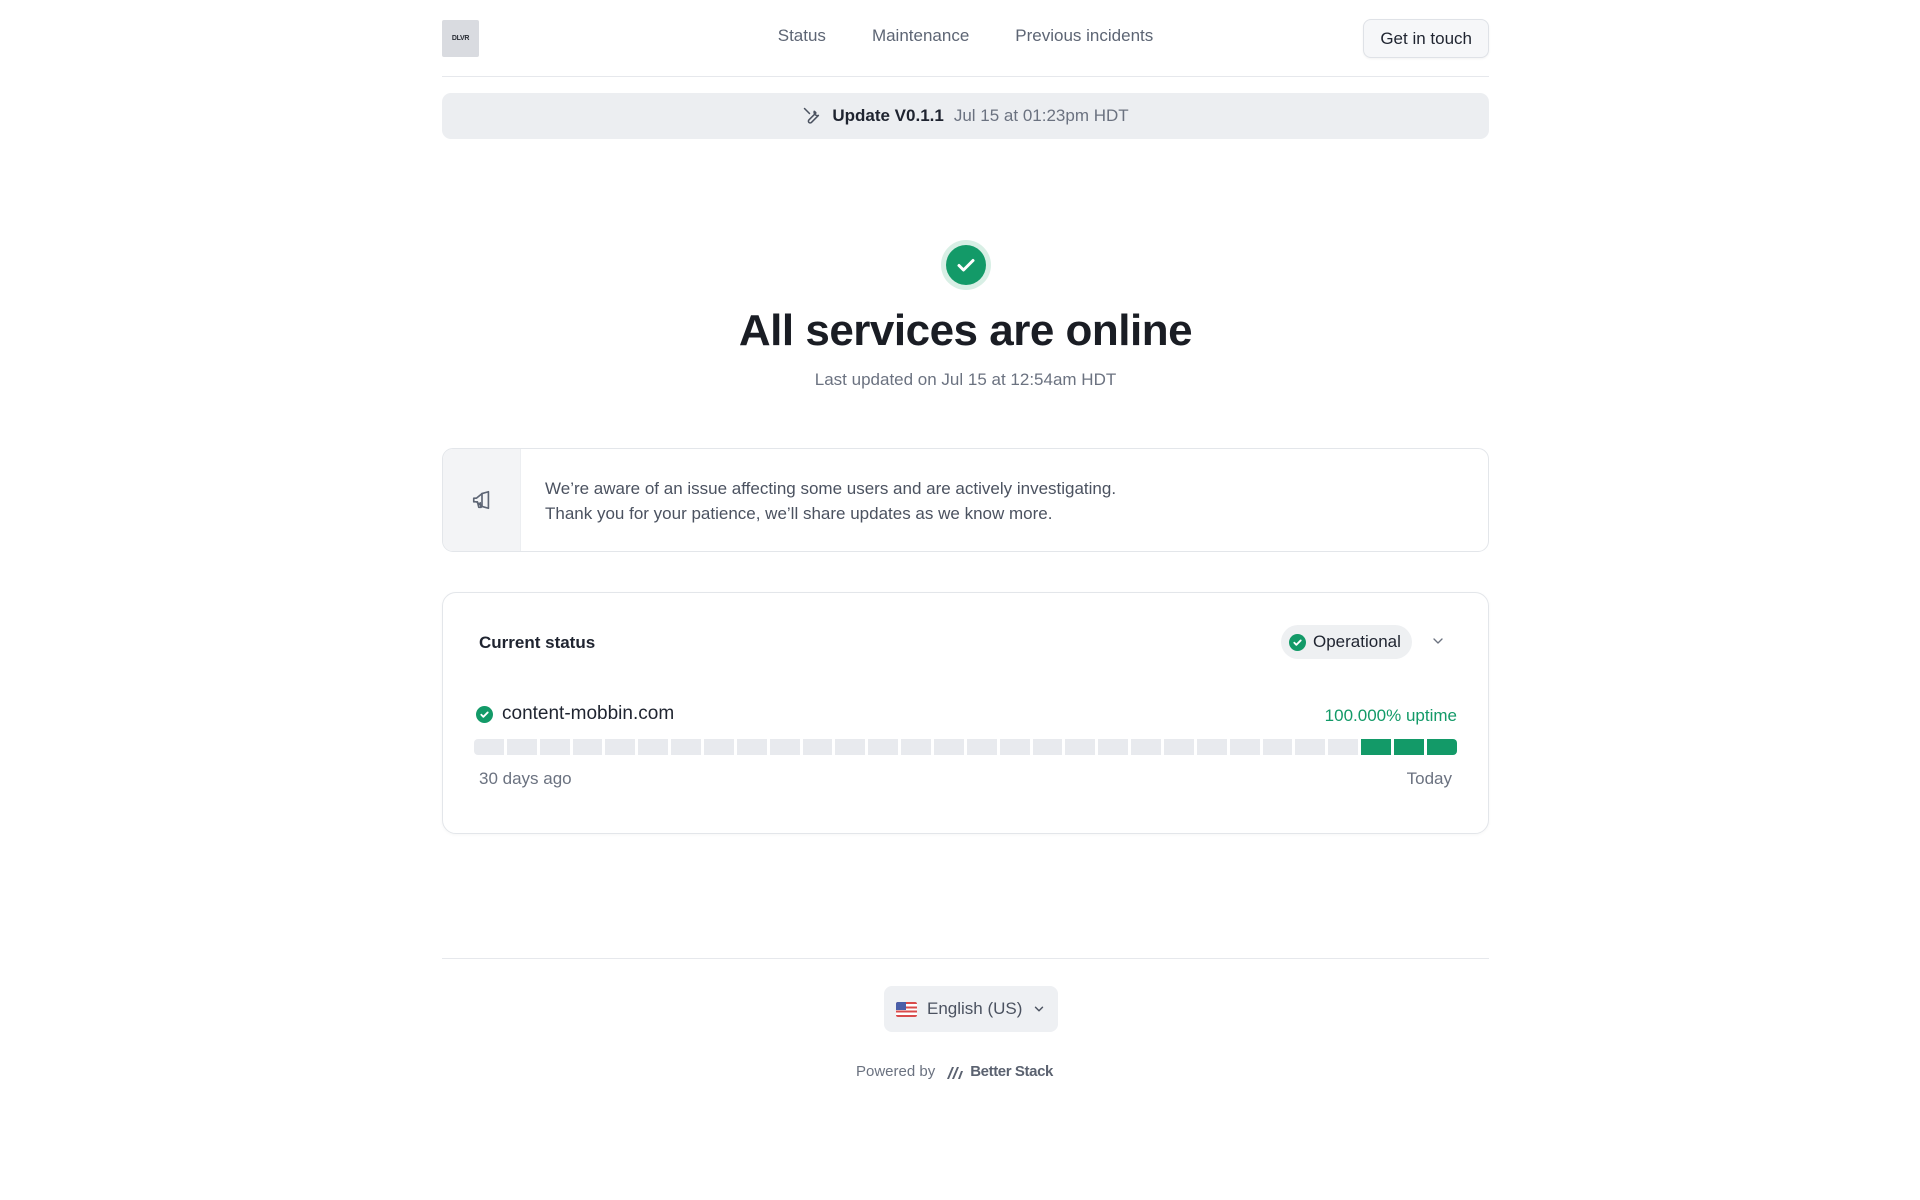 The image size is (1920, 1200). Describe the element at coordinates (965, 379) in the screenshot. I see `last-updated: Last updated on Jul 15 at 12:54am HDT` at that location.